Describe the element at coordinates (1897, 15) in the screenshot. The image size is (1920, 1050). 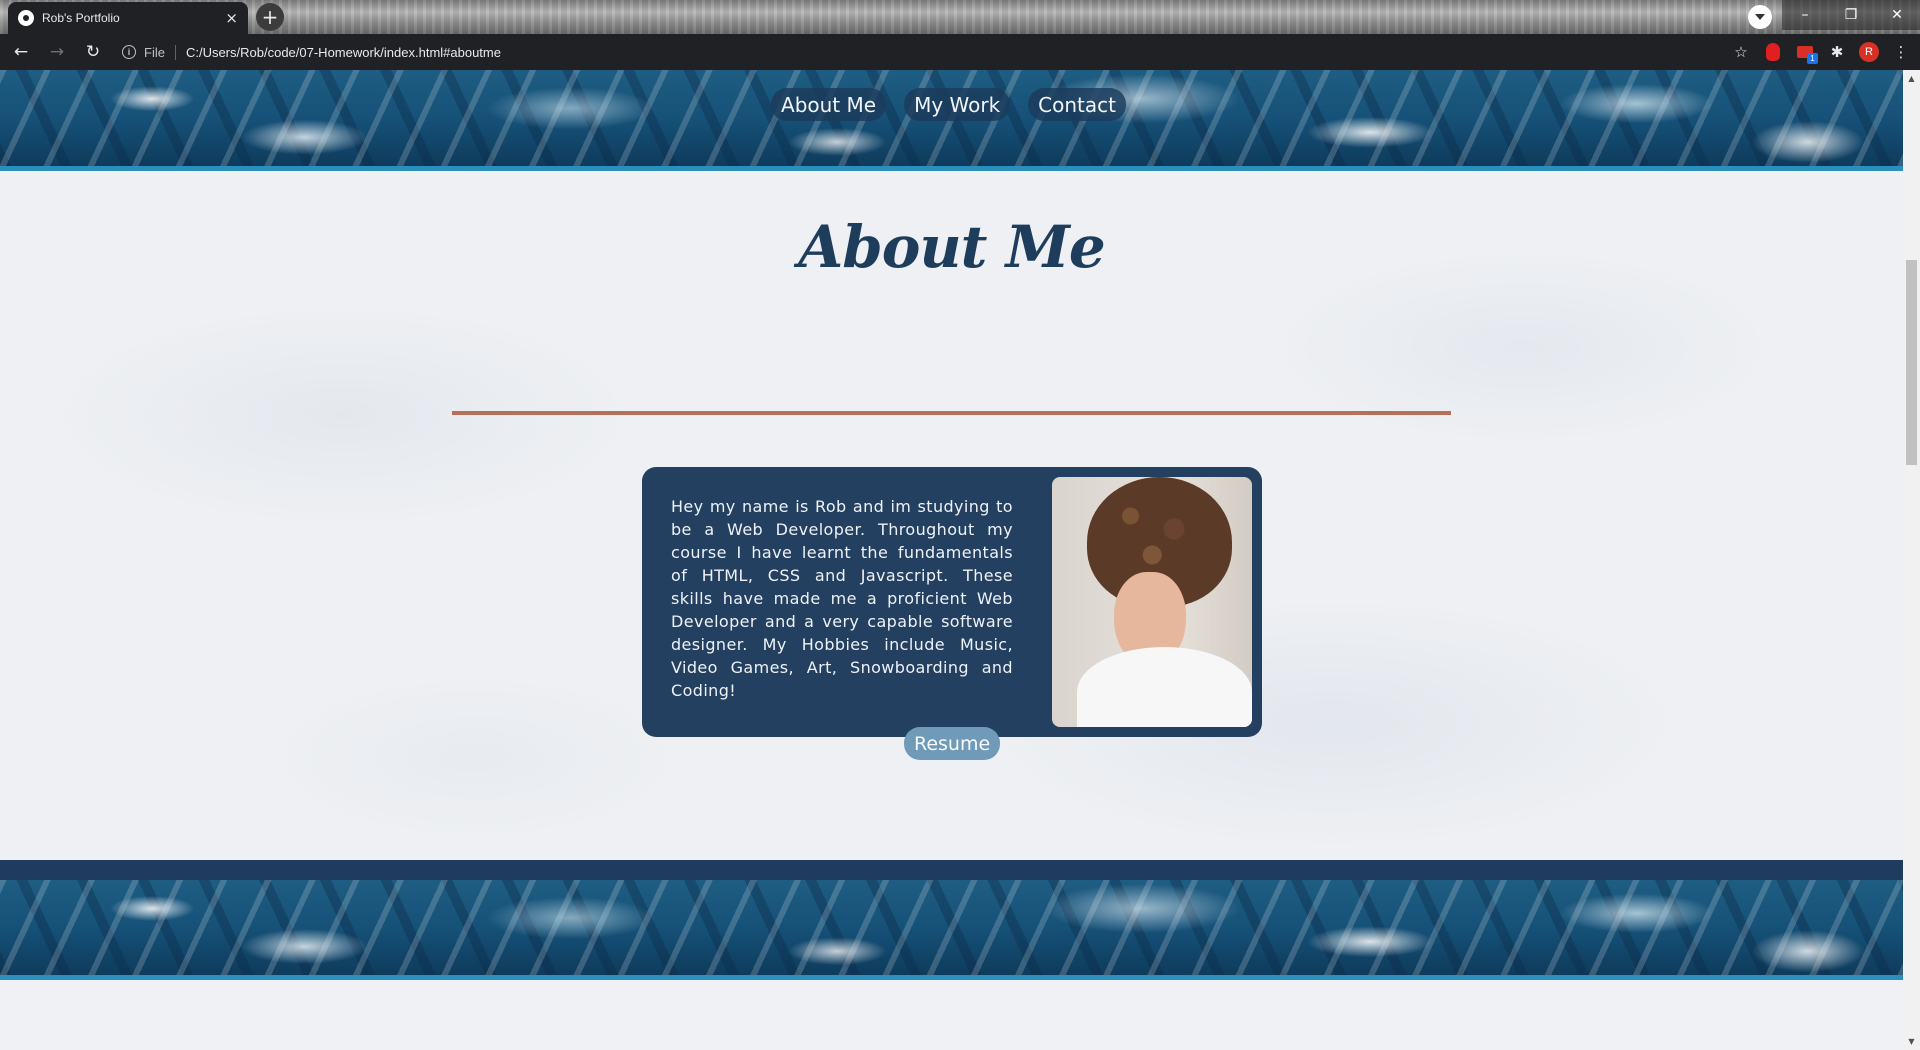
I see `close-window-button: ✕` at that location.